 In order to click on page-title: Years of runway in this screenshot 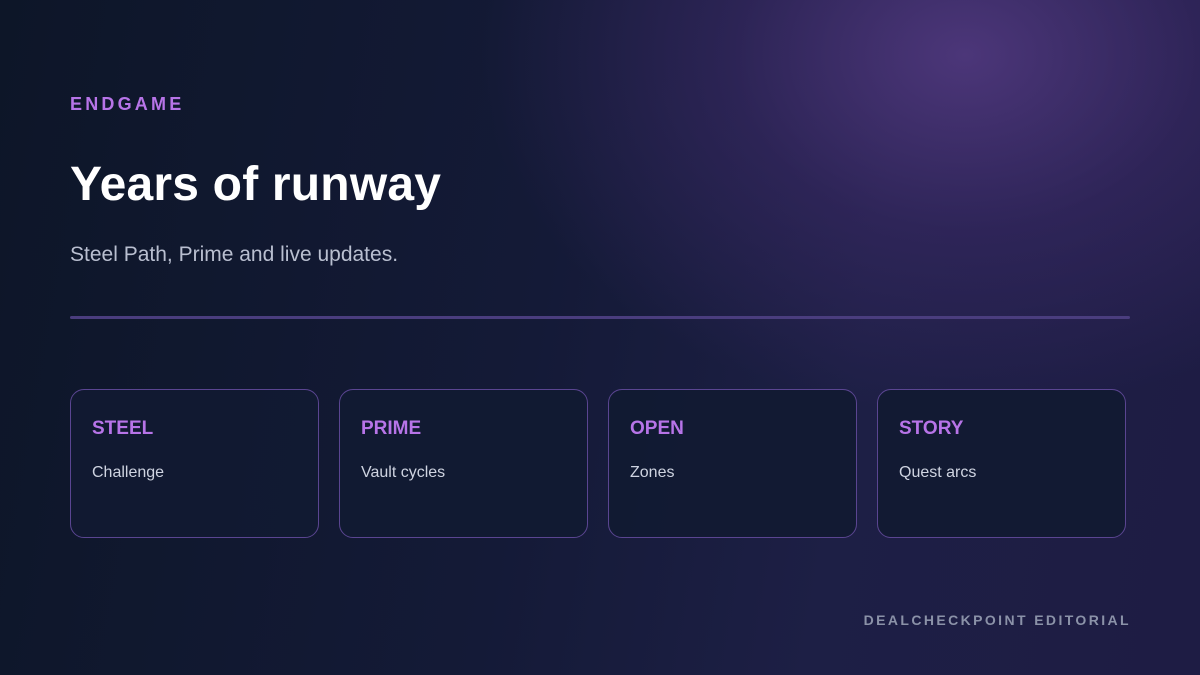, I will do `click(256, 184)`.